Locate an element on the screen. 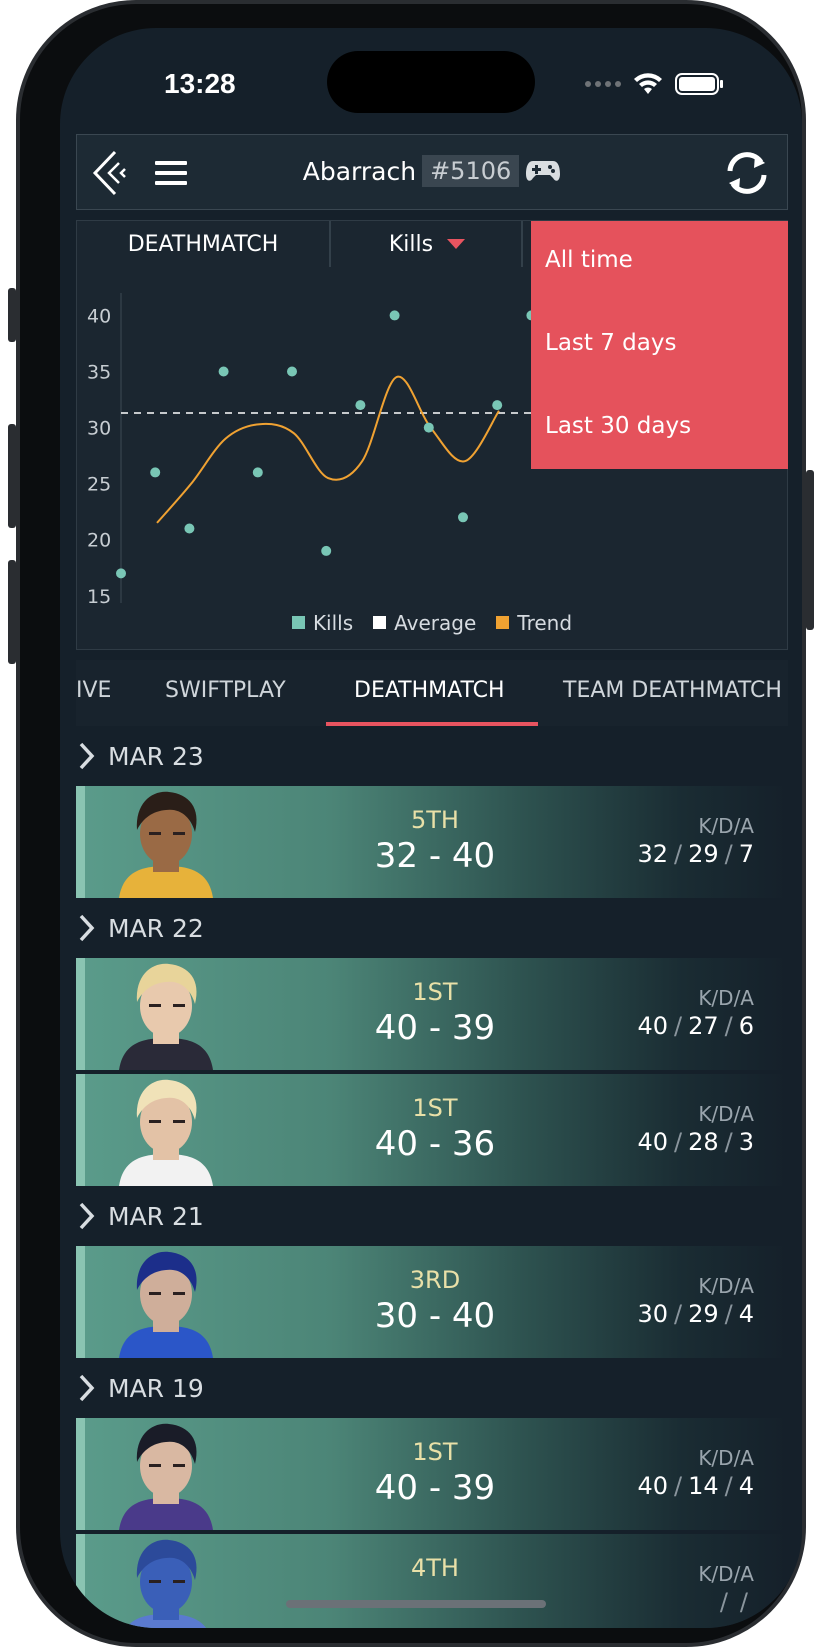 The image size is (822, 1647). date-label: MAR 23 is located at coordinates (156, 756).